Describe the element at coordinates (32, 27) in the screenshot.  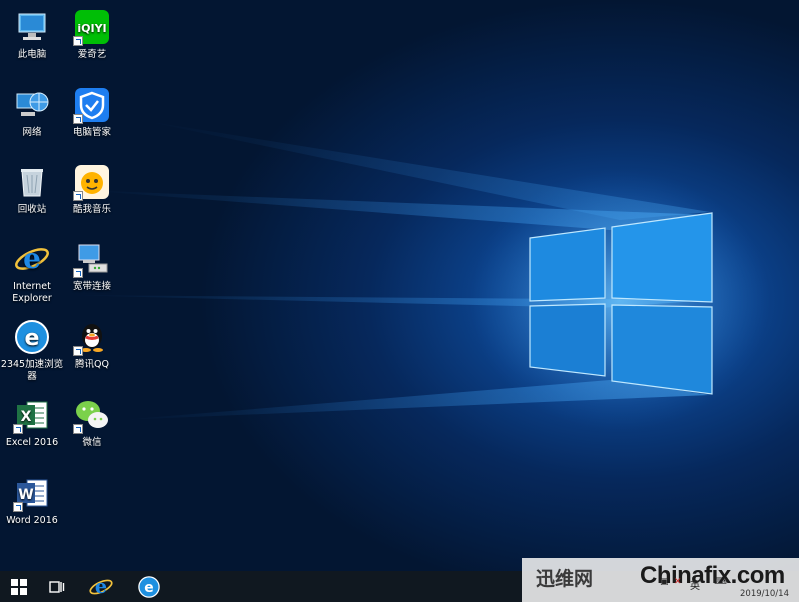
I see `this-pc-icon` at that location.